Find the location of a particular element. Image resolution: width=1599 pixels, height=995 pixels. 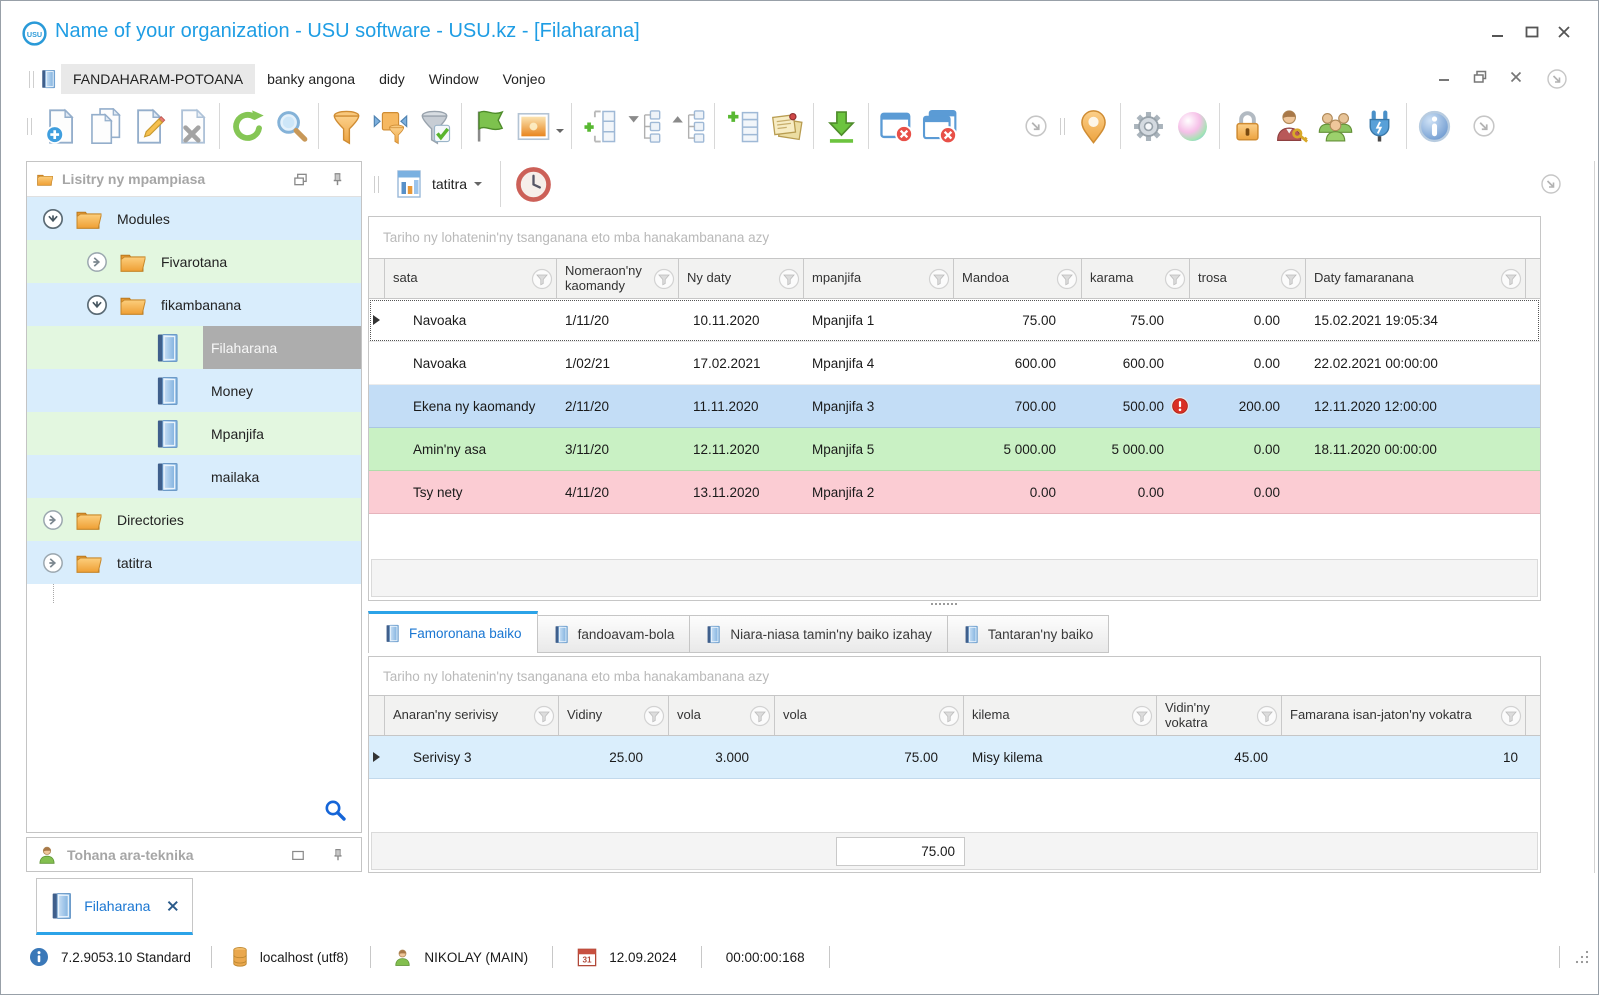

cell-trosa: 200.00 is located at coordinates (1248, 406).